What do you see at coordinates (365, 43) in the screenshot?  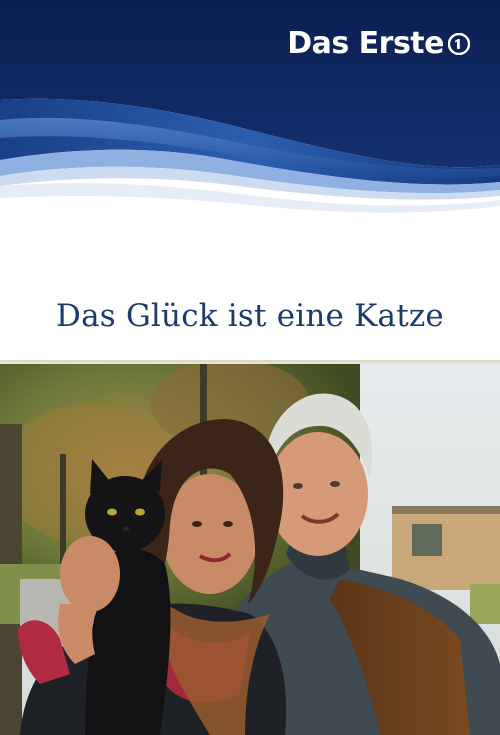 I see `channel-name: Das Erste` at bounding box center [365, 43].